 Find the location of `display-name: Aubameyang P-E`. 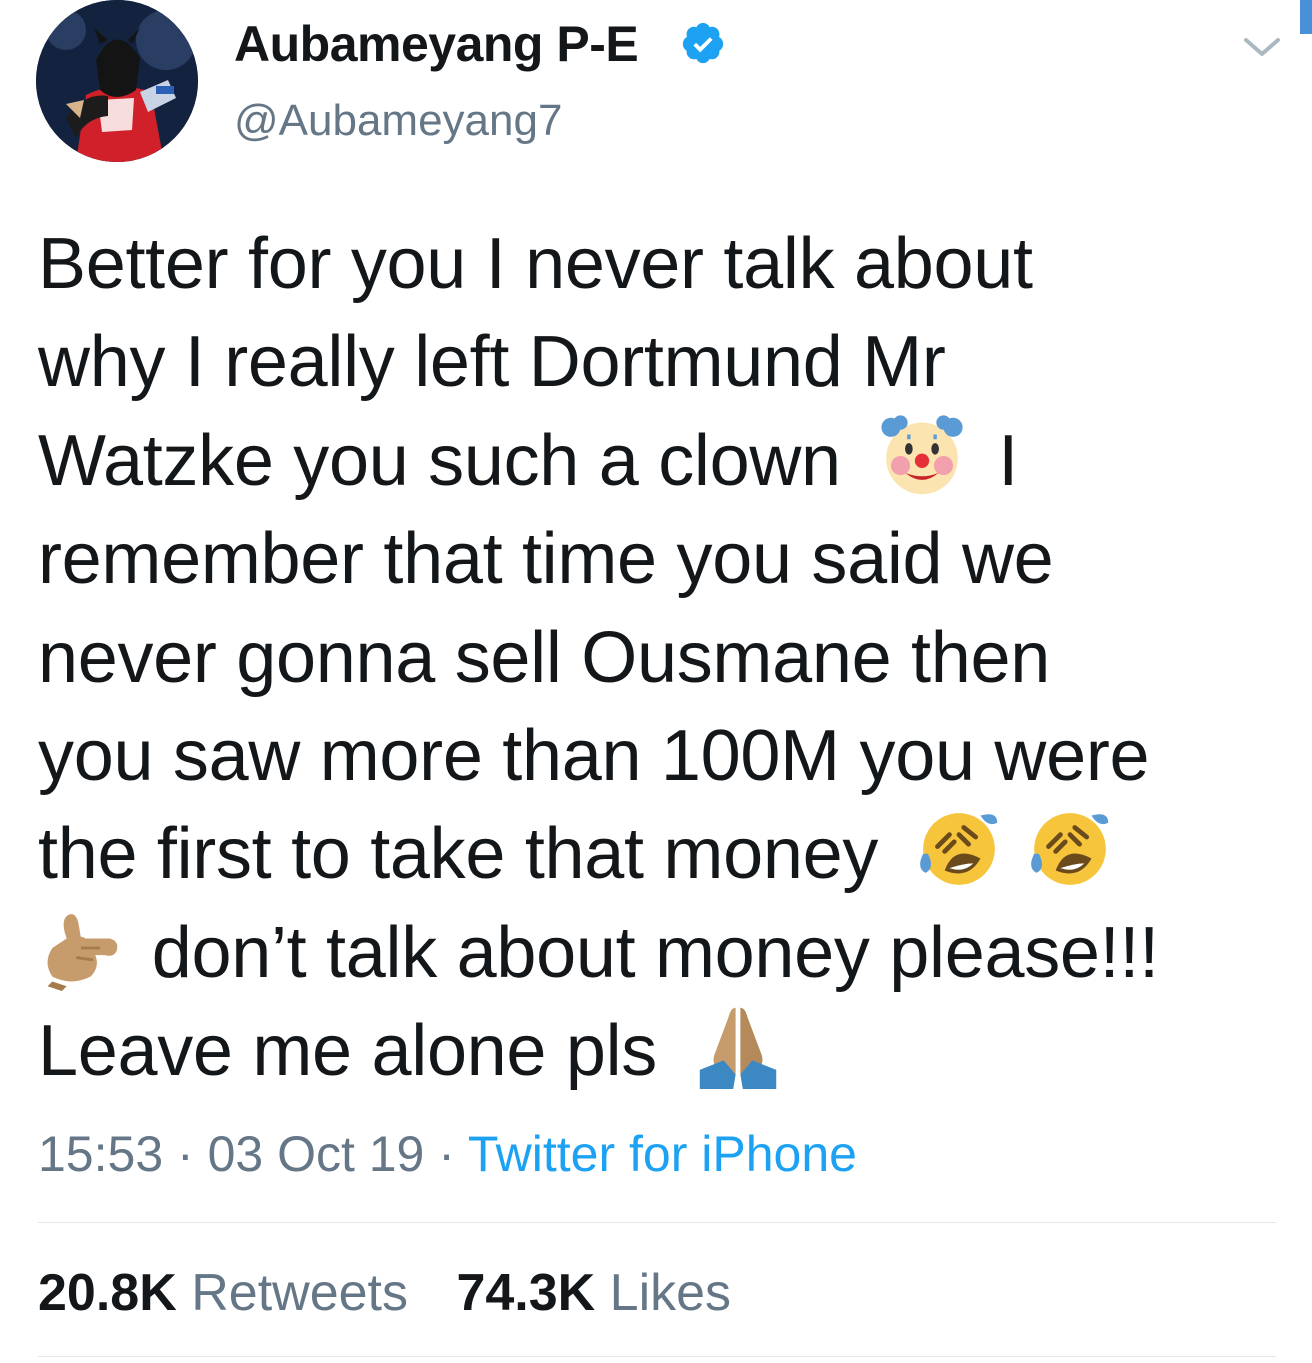

display-name: Aubameyang P-E is located at coordinates (436, 44).